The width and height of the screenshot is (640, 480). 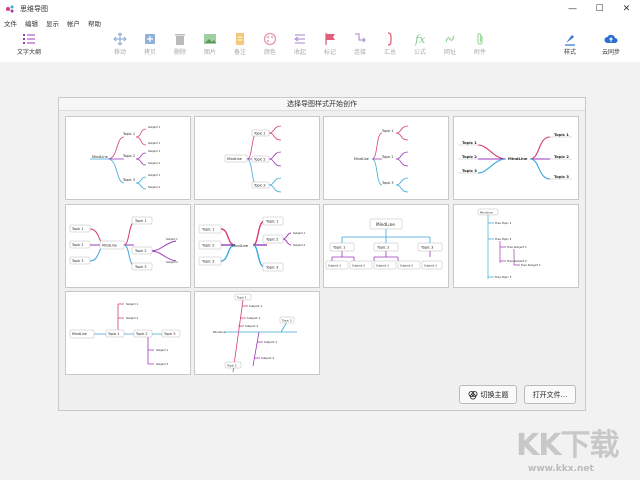 What do you see at coordinates (450, 39) in the screenshot?
I see `link-icon` at bounding box center [450, 39].